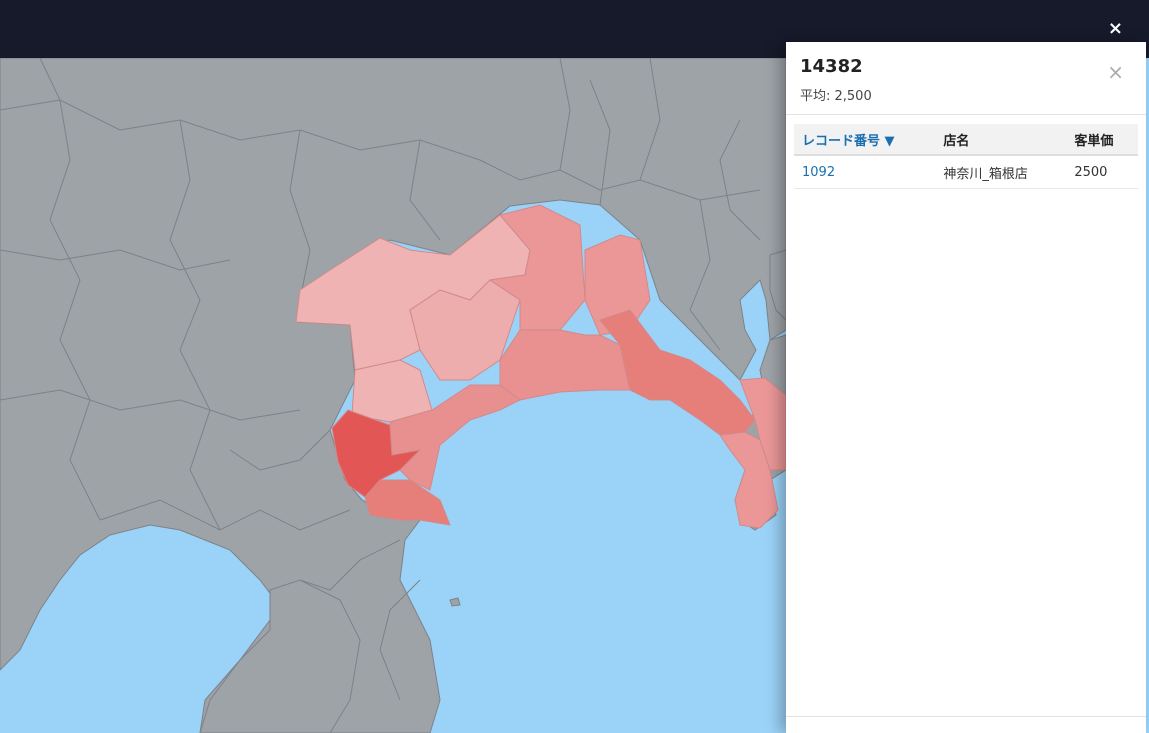  What do you see at coordinates (1115, 29) in the screenshot?
I see `close-icon: ×` at bounding box center [1115, 29].